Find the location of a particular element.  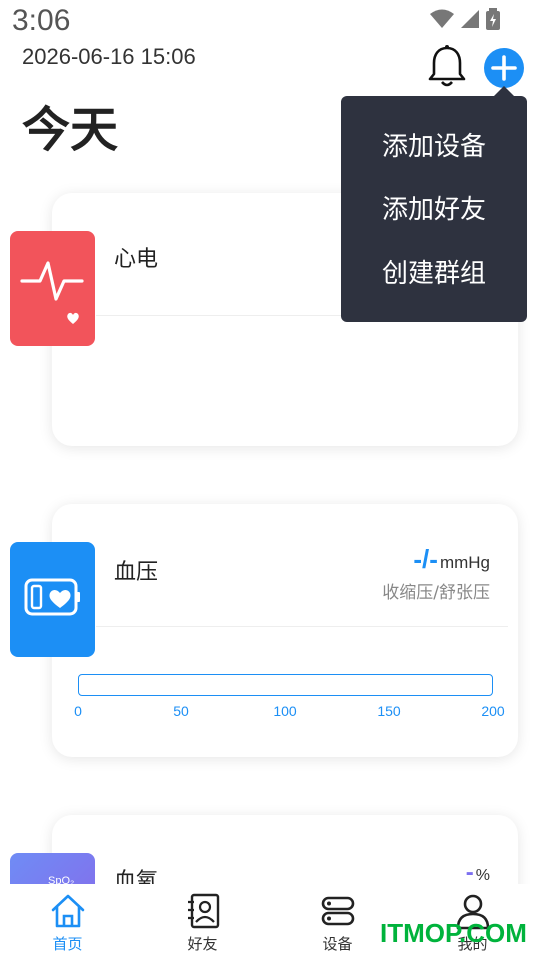

spo2-reading: - % is located at coordinates (478, 873).